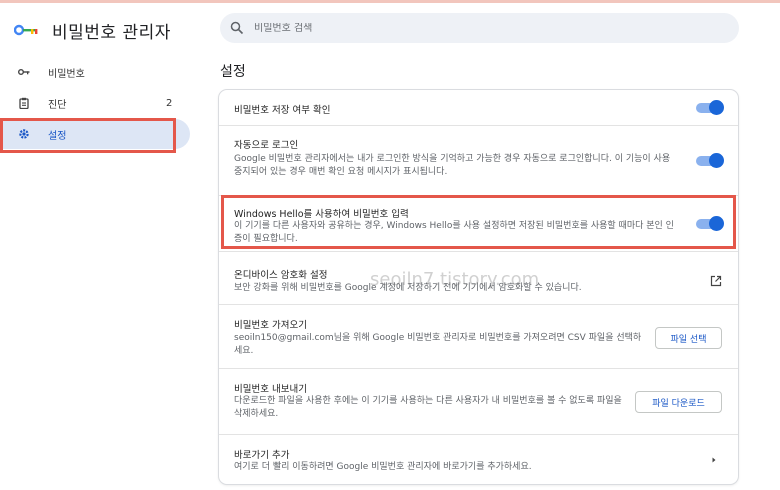  Describe the element at coordinates (454, 28) in the screenshot. I see `search-input` at that location.